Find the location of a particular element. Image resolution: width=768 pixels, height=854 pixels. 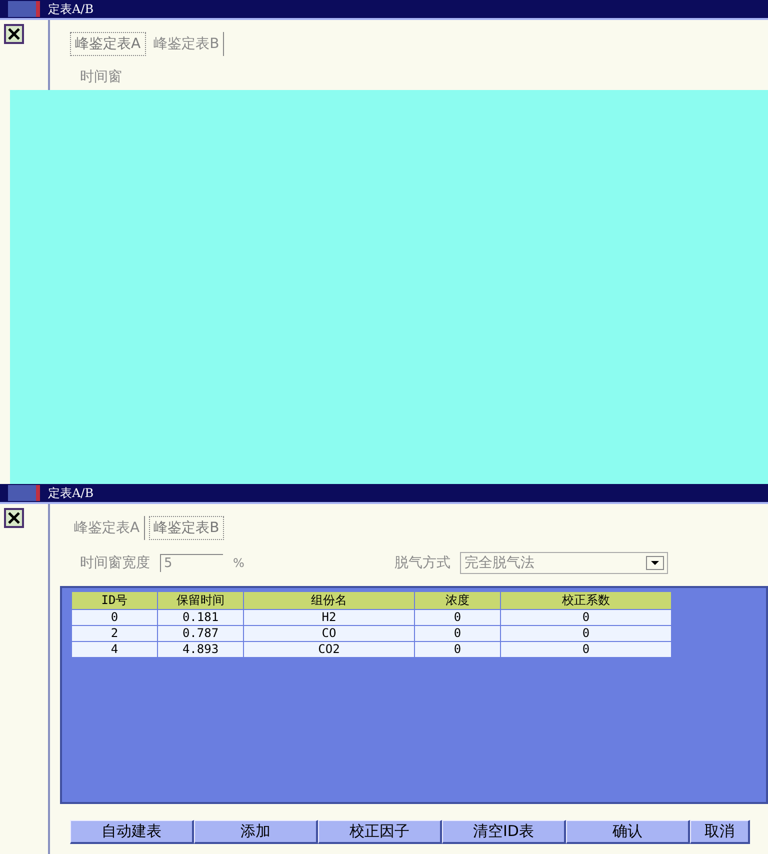

tab: 峰鉴定表B is located at coordinates (186, 528).